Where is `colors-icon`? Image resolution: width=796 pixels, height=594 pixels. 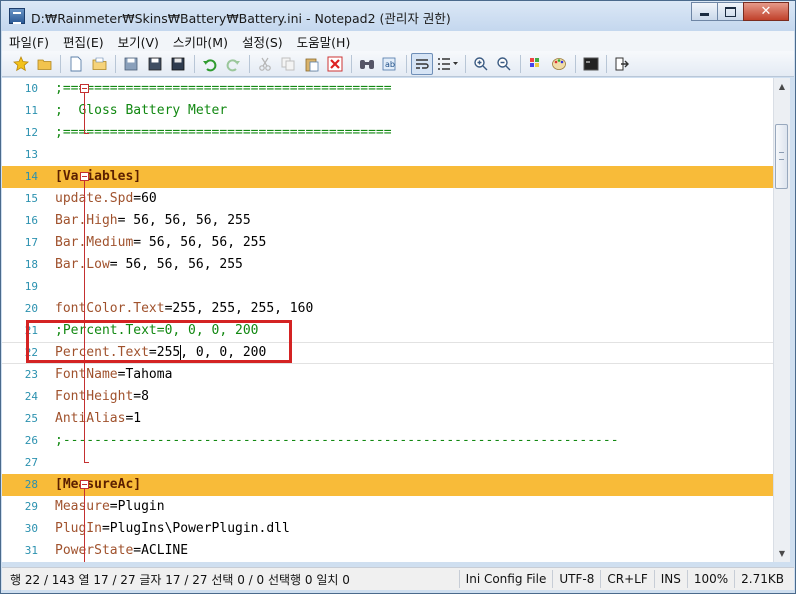
colors-icon is located at coordinates (559, 64).